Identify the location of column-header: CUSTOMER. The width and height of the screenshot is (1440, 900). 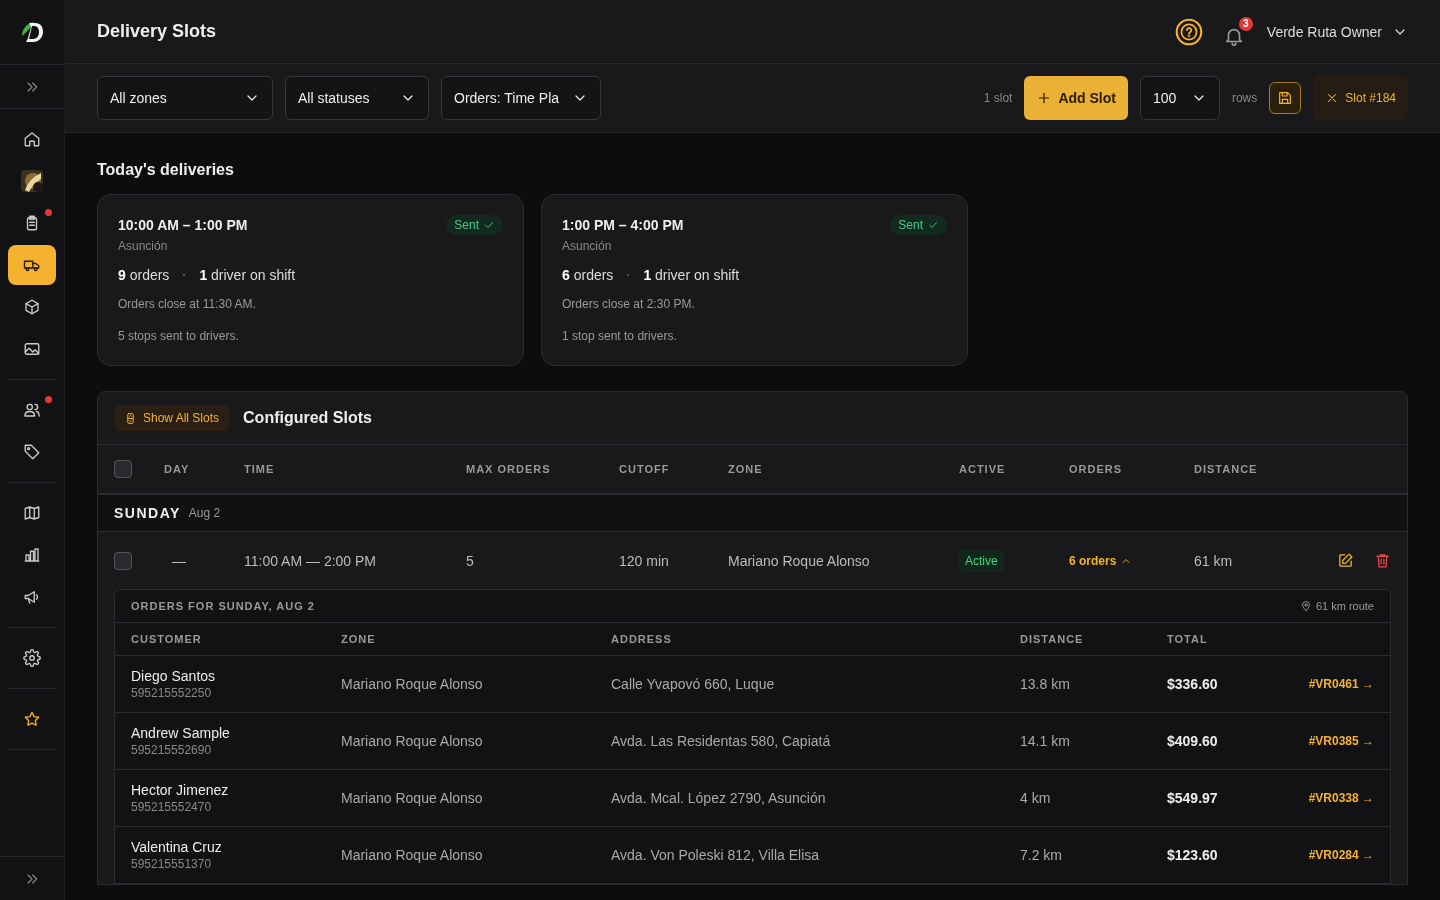
(167, 639).